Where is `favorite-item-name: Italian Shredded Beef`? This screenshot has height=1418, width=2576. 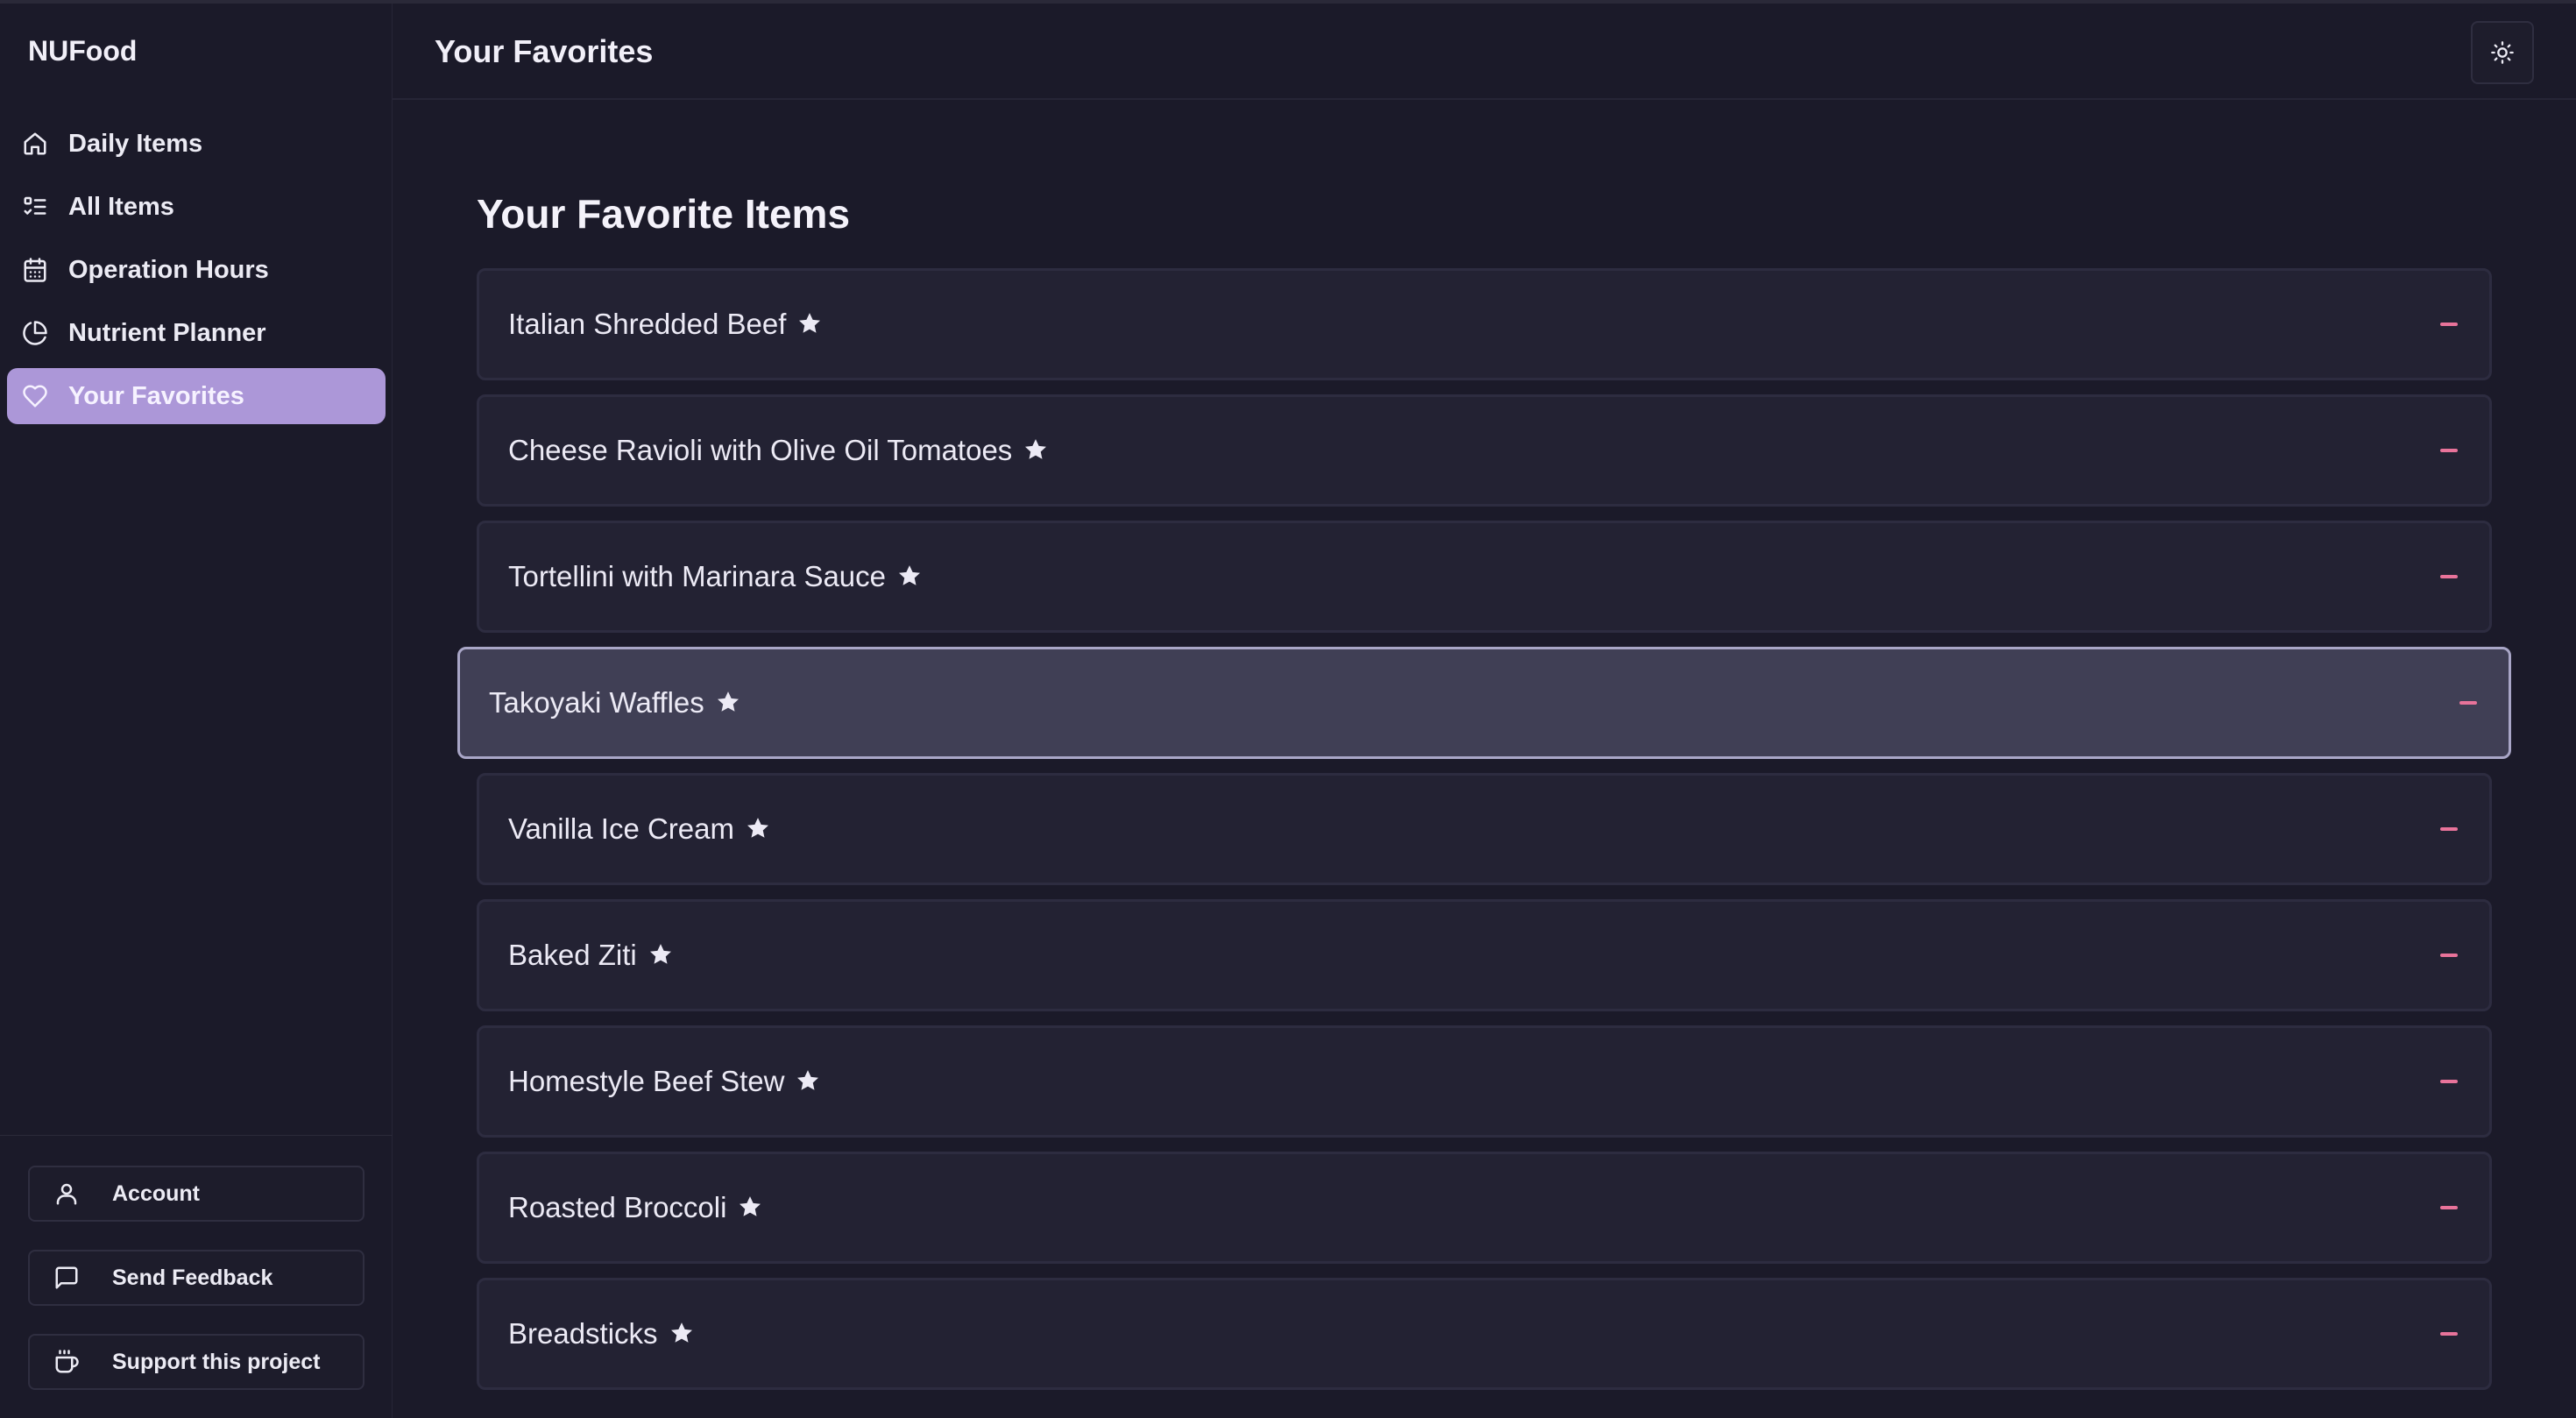
favorite-item-name: Italian Shredded Beef is located at coordinates (666, 324).